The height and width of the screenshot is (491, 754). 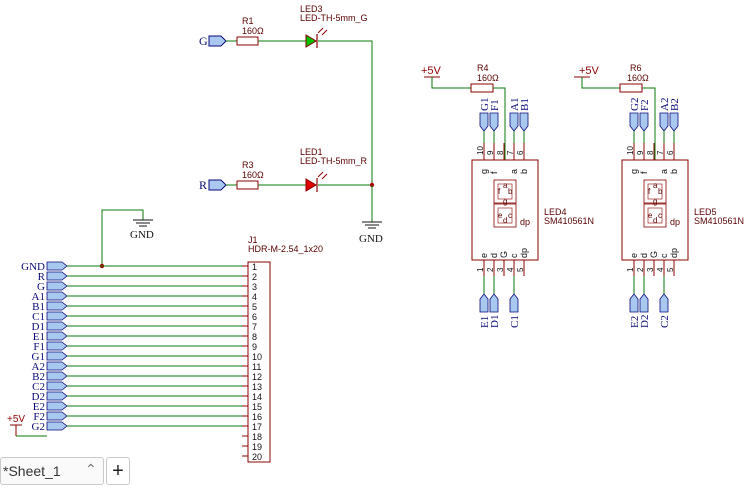 I want to click on pin-number: 2, so click(x=640, y=269).